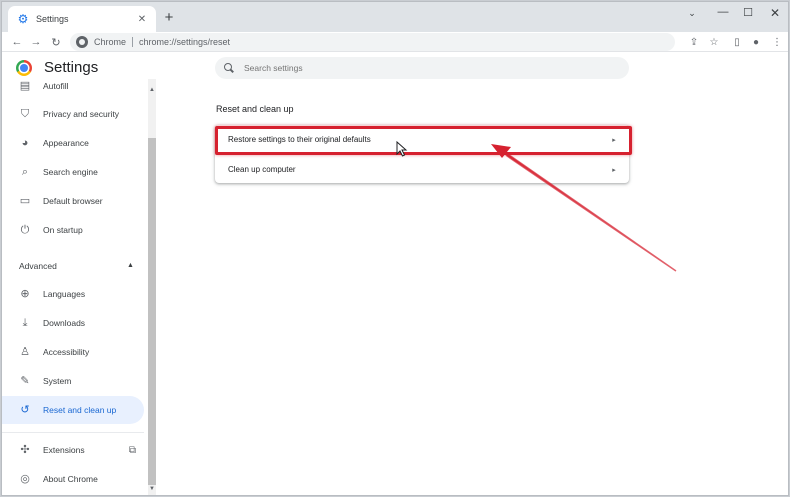  I want to click on sidebar-item-privacy: ⛉ Privacy and security, so click(73, 114).